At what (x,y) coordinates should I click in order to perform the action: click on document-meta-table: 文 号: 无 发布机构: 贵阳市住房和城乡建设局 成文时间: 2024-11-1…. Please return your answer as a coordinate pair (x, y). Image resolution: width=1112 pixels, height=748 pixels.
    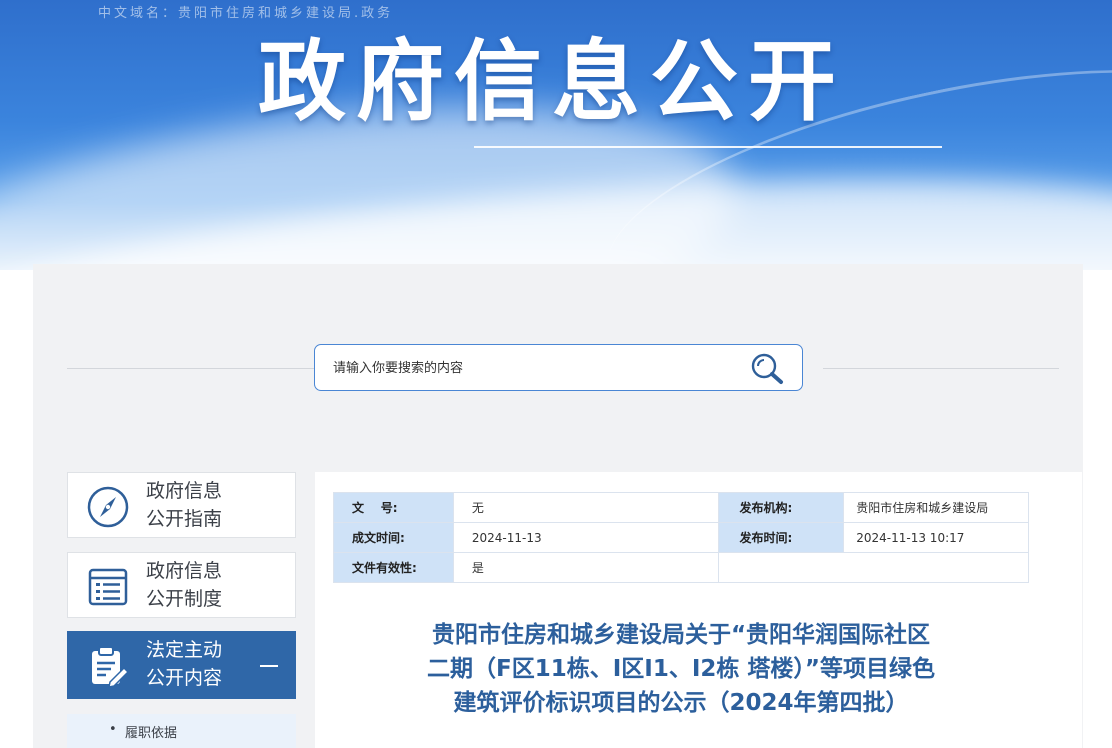
    Looking at the image, I should click on (681, 537).